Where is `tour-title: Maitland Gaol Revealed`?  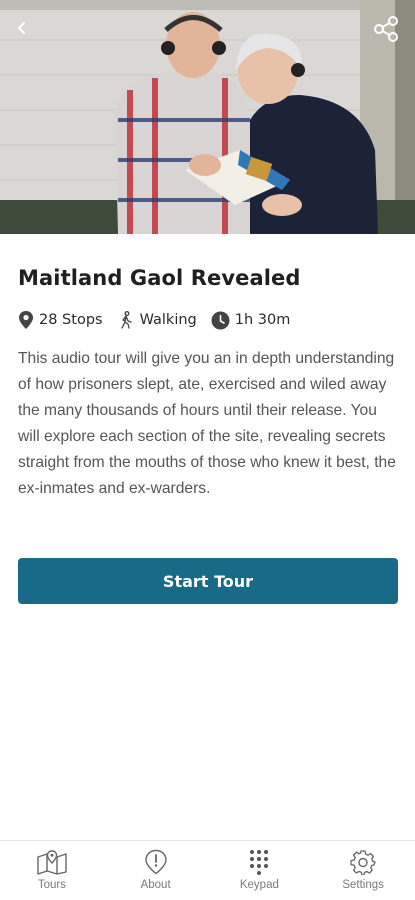
tour-title: Maitland Gaol Revealed is located at coordinates (159, 278).